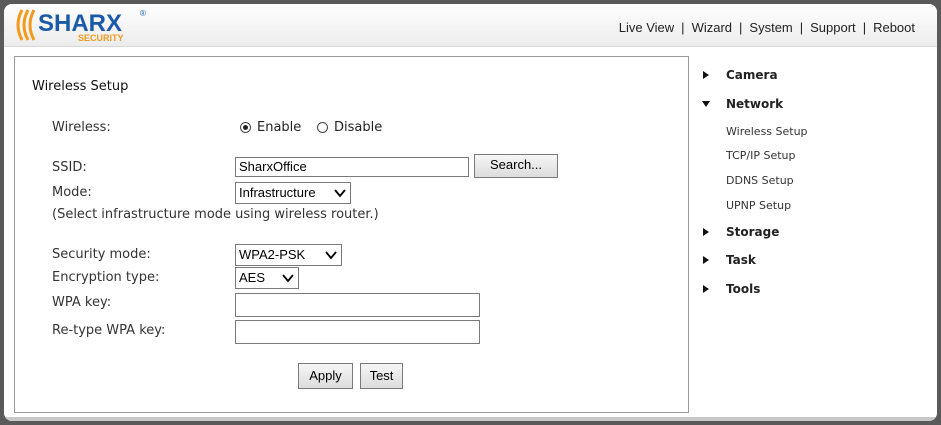 The width and height of the screenshot is (941, 425). Describe the element at coordinates (767, 131) in the screenshot. I see `sidebar-item-wireless-setup: Wireless Setup` at that location.